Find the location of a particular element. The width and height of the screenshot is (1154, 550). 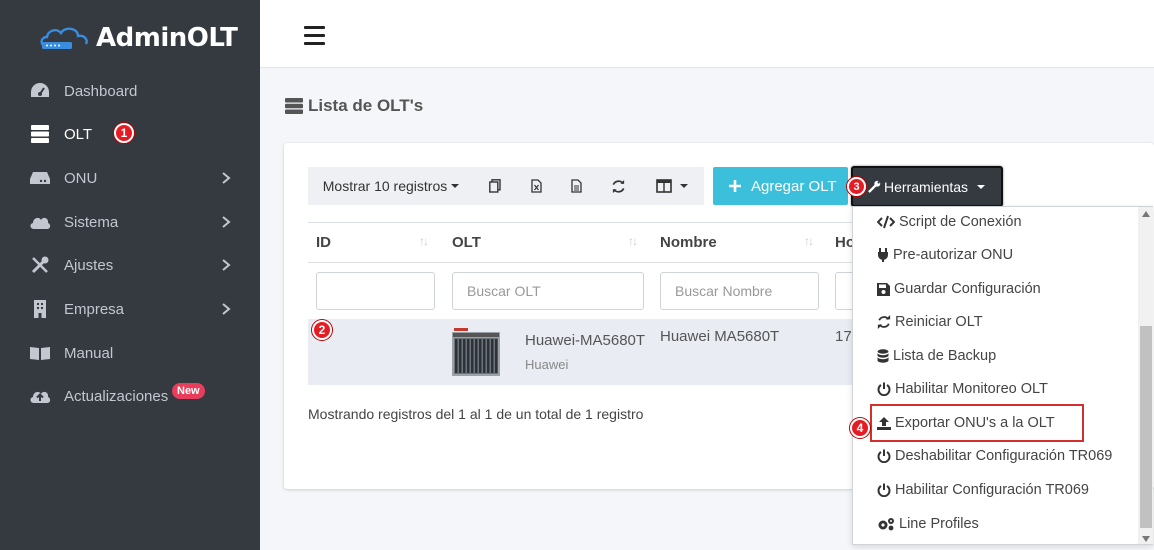

building-icon is located at coordinates (40, 309).